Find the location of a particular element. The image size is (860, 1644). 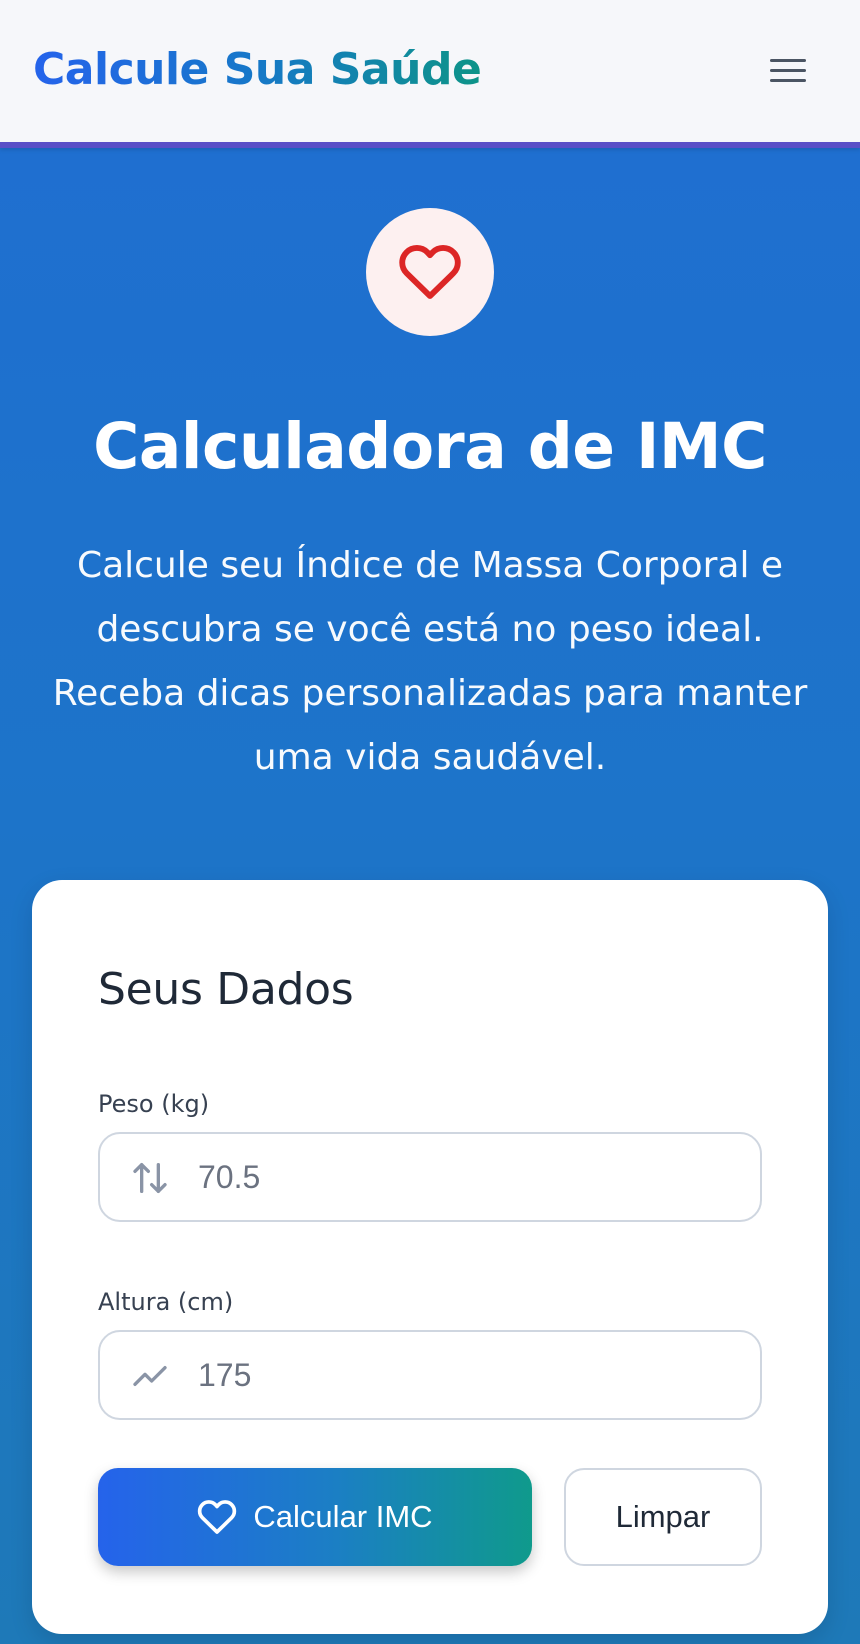

hero-icon-badge is located at coordinates (430, 272).